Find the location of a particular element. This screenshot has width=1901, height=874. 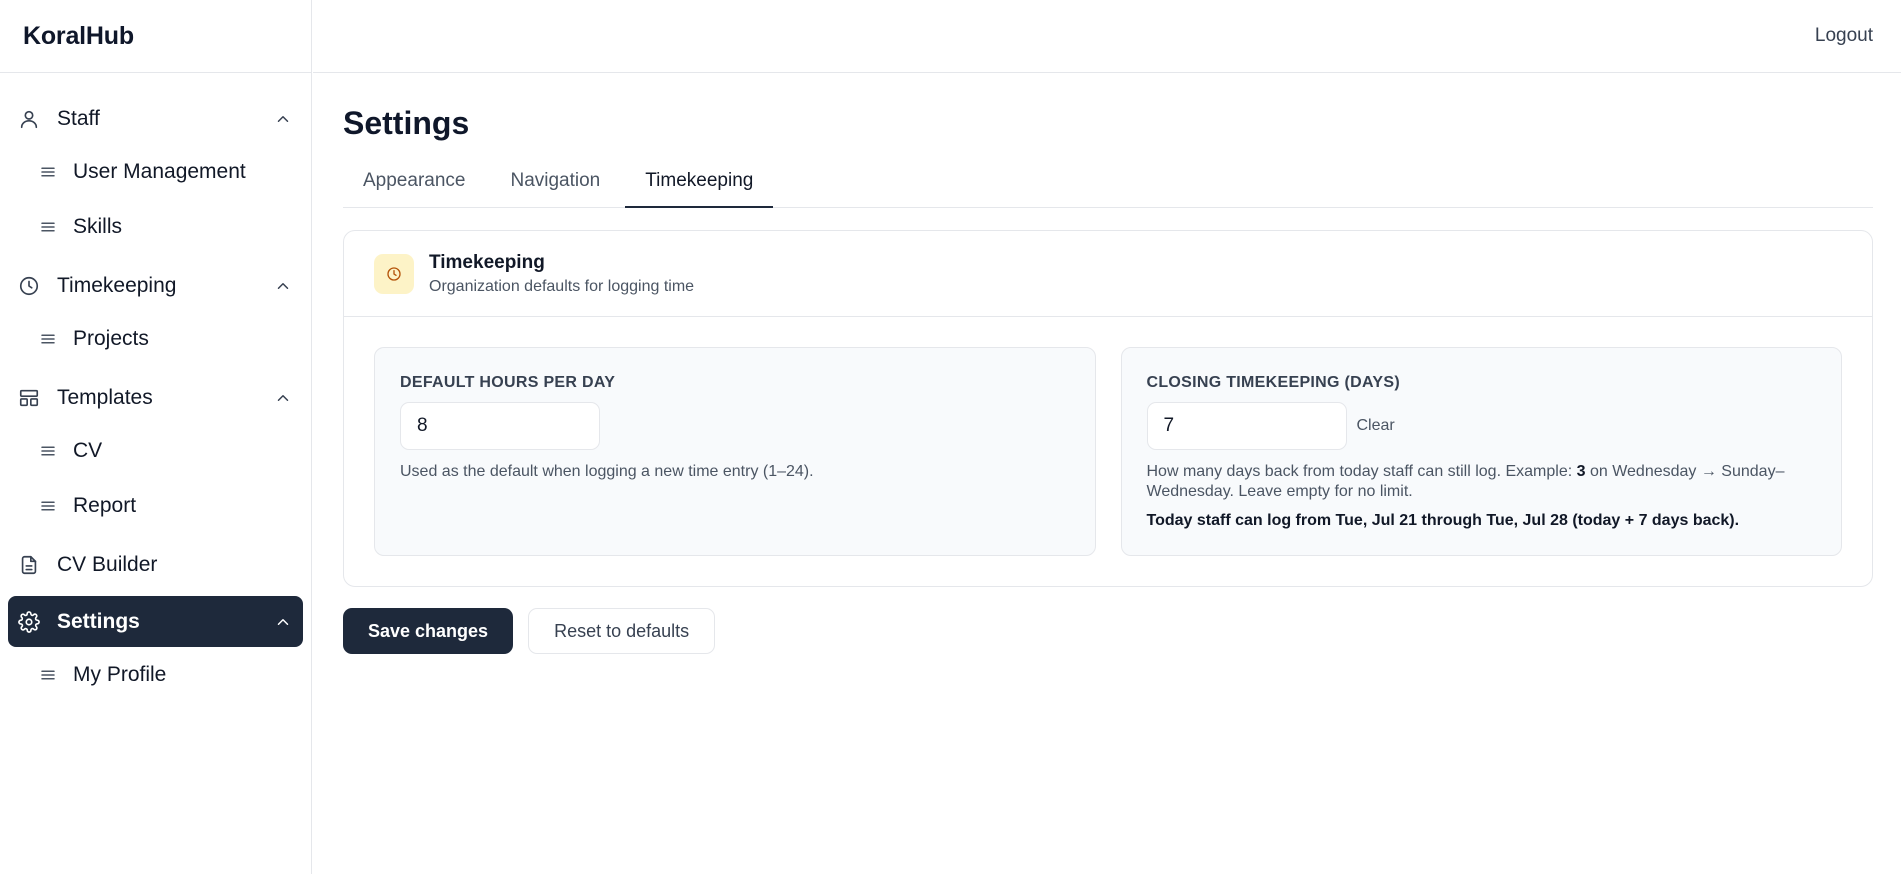

sidebar-item-cv-builder: CV Builder is located at coordinates (155, 564).